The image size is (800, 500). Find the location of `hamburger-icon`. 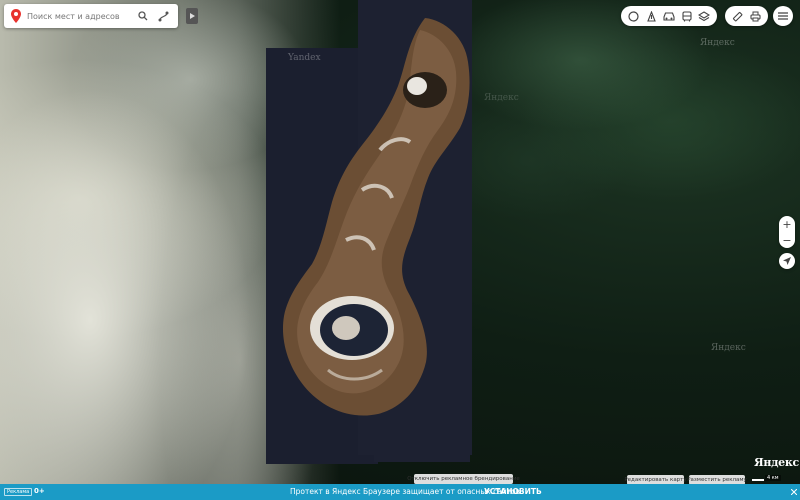

hamburger-icon is located at coordinates (783, 16).